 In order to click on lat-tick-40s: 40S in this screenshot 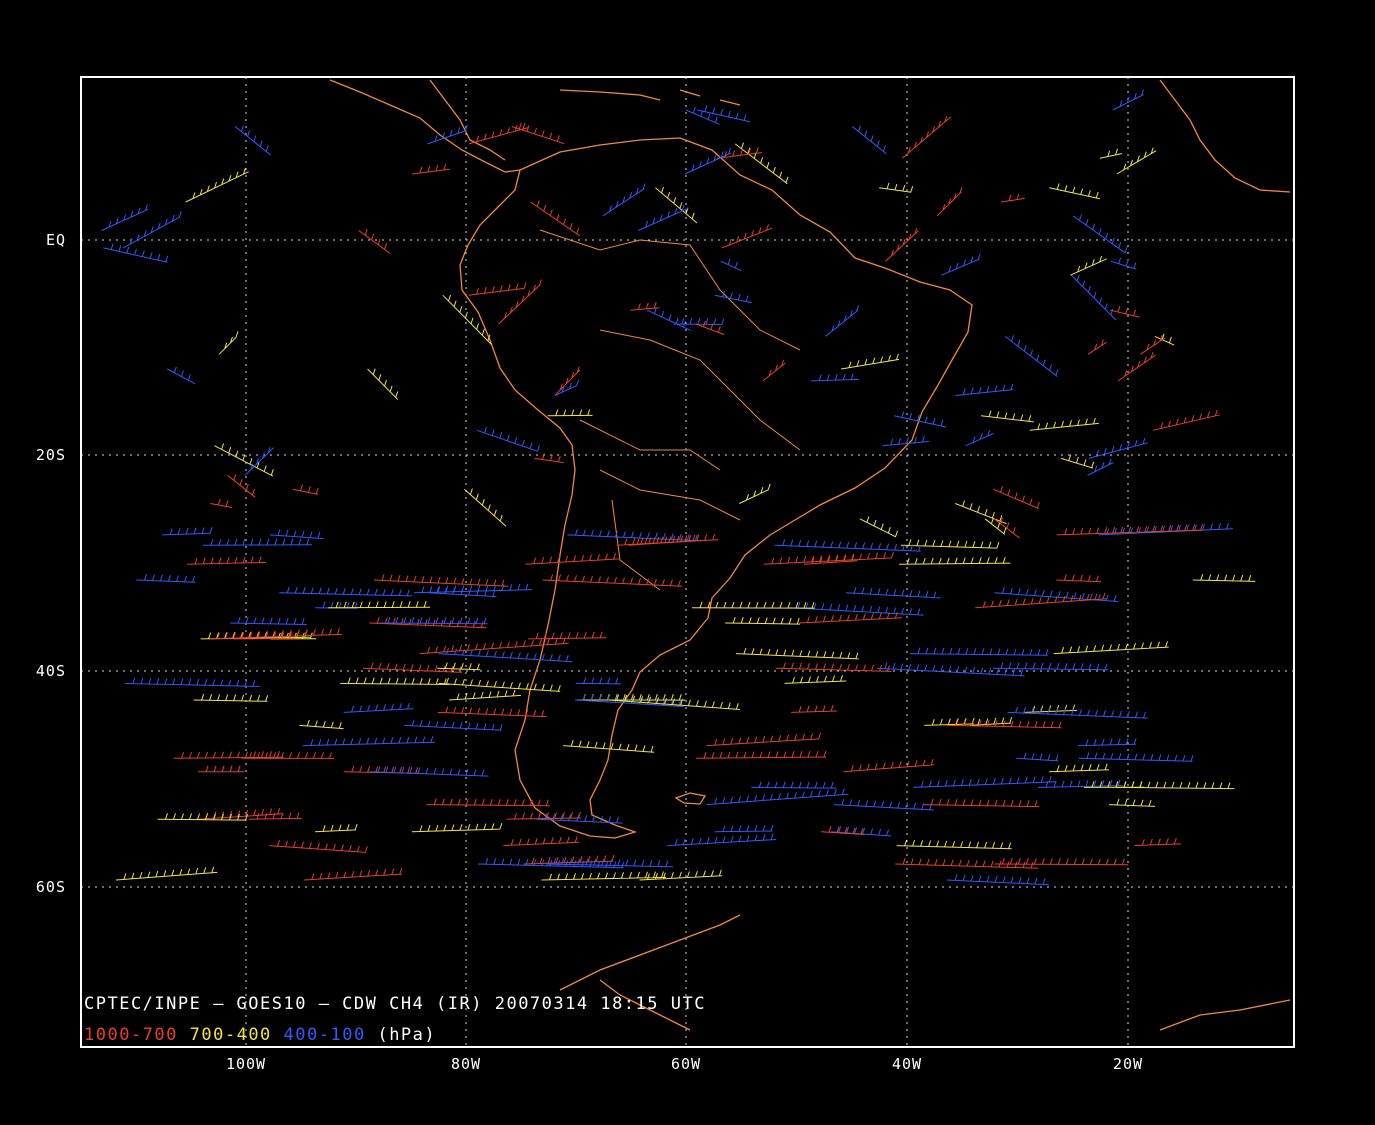, I will do `click(51, 671)`.